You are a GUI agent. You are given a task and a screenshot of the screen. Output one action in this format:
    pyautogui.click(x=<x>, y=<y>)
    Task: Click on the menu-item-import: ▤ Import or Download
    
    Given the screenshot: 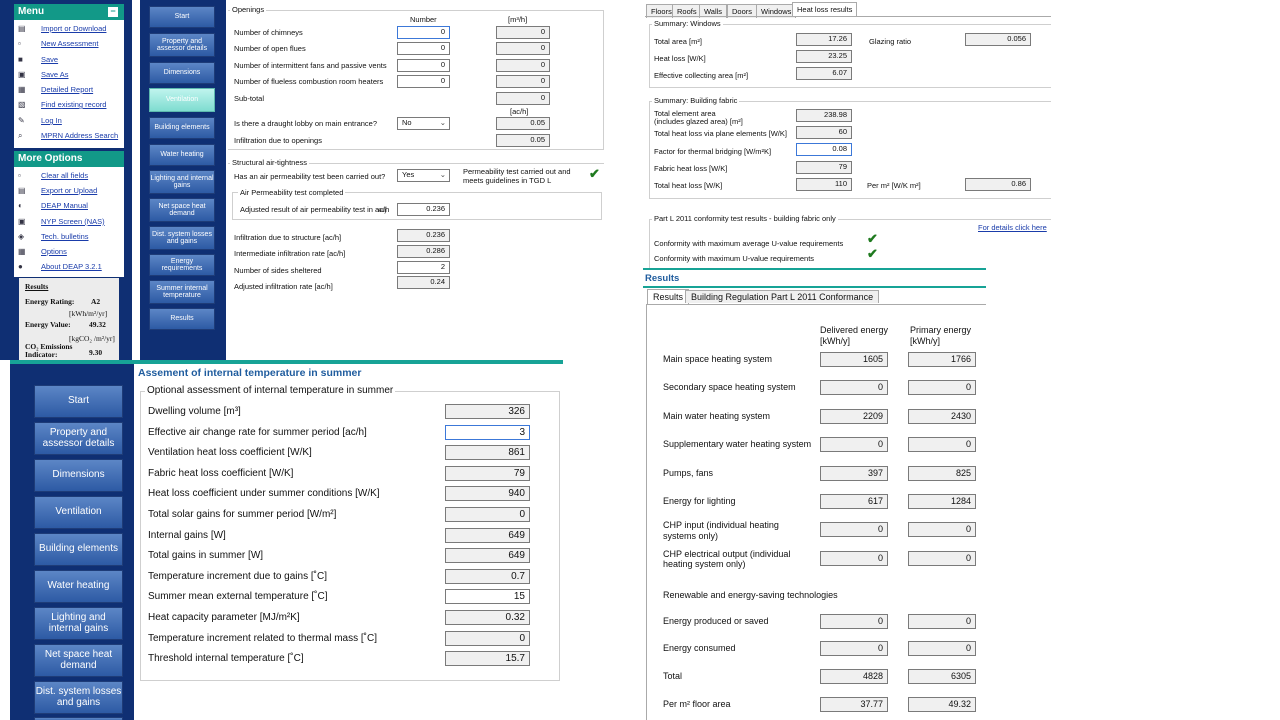 What is the action you would take?
    pyautogui.click(x=62, y=29)
    